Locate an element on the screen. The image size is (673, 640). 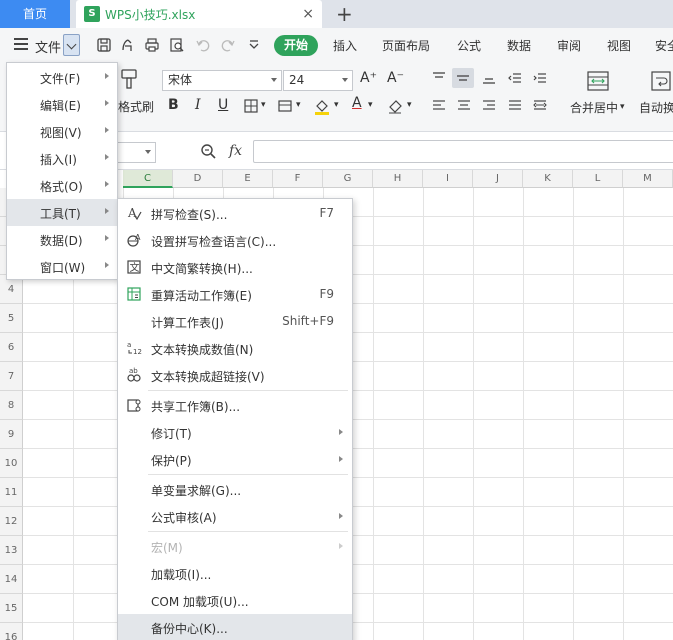
tab-start: 开始 is located at coordinates (296, 45).